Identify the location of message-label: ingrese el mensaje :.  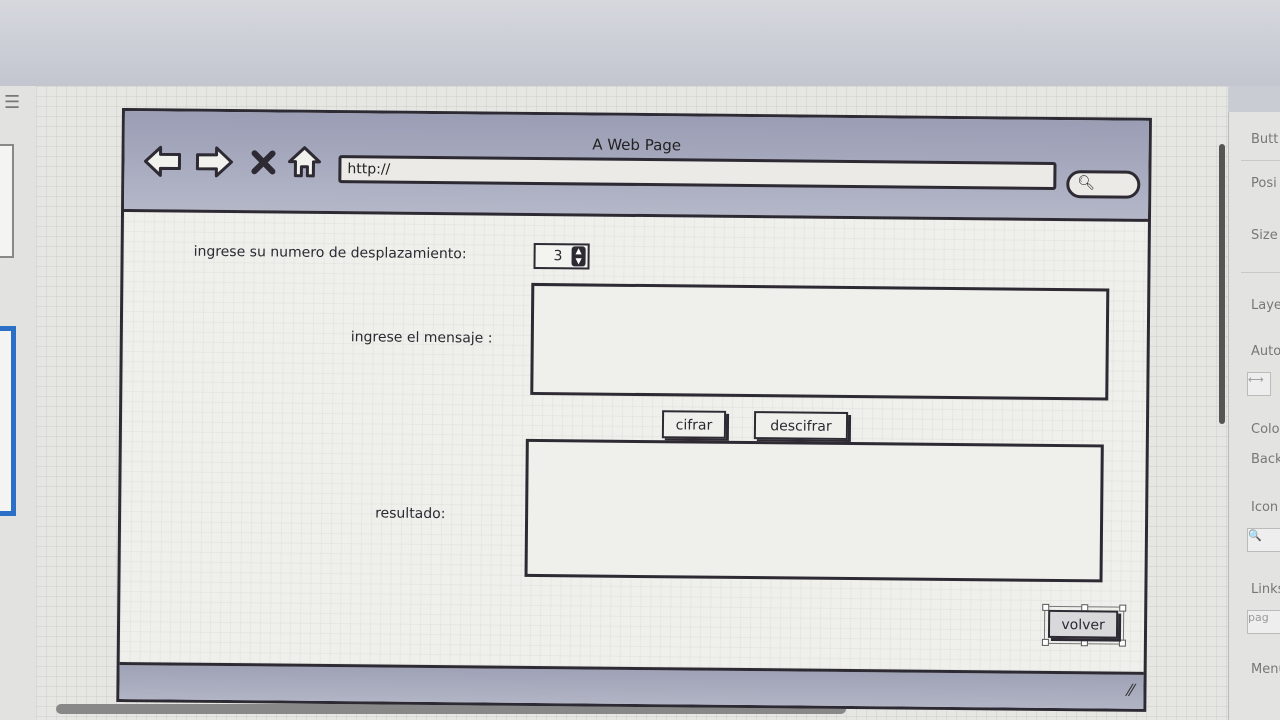
(421, 338).